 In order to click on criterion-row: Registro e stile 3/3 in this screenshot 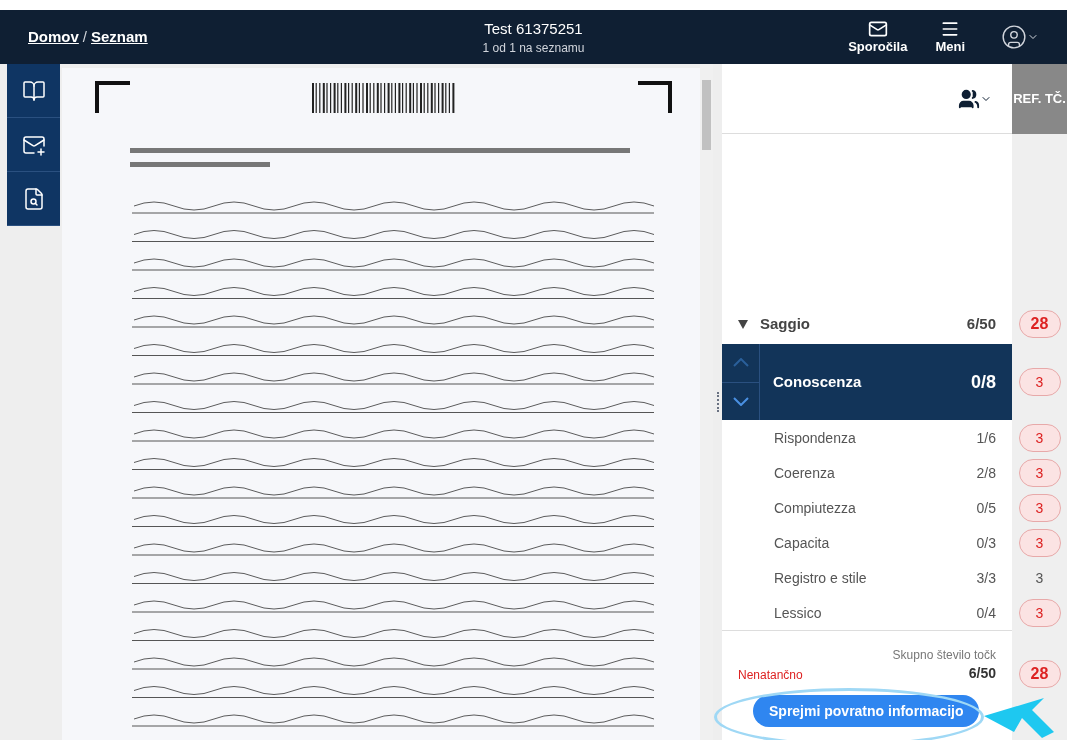, I will do `click(867, 577)`.